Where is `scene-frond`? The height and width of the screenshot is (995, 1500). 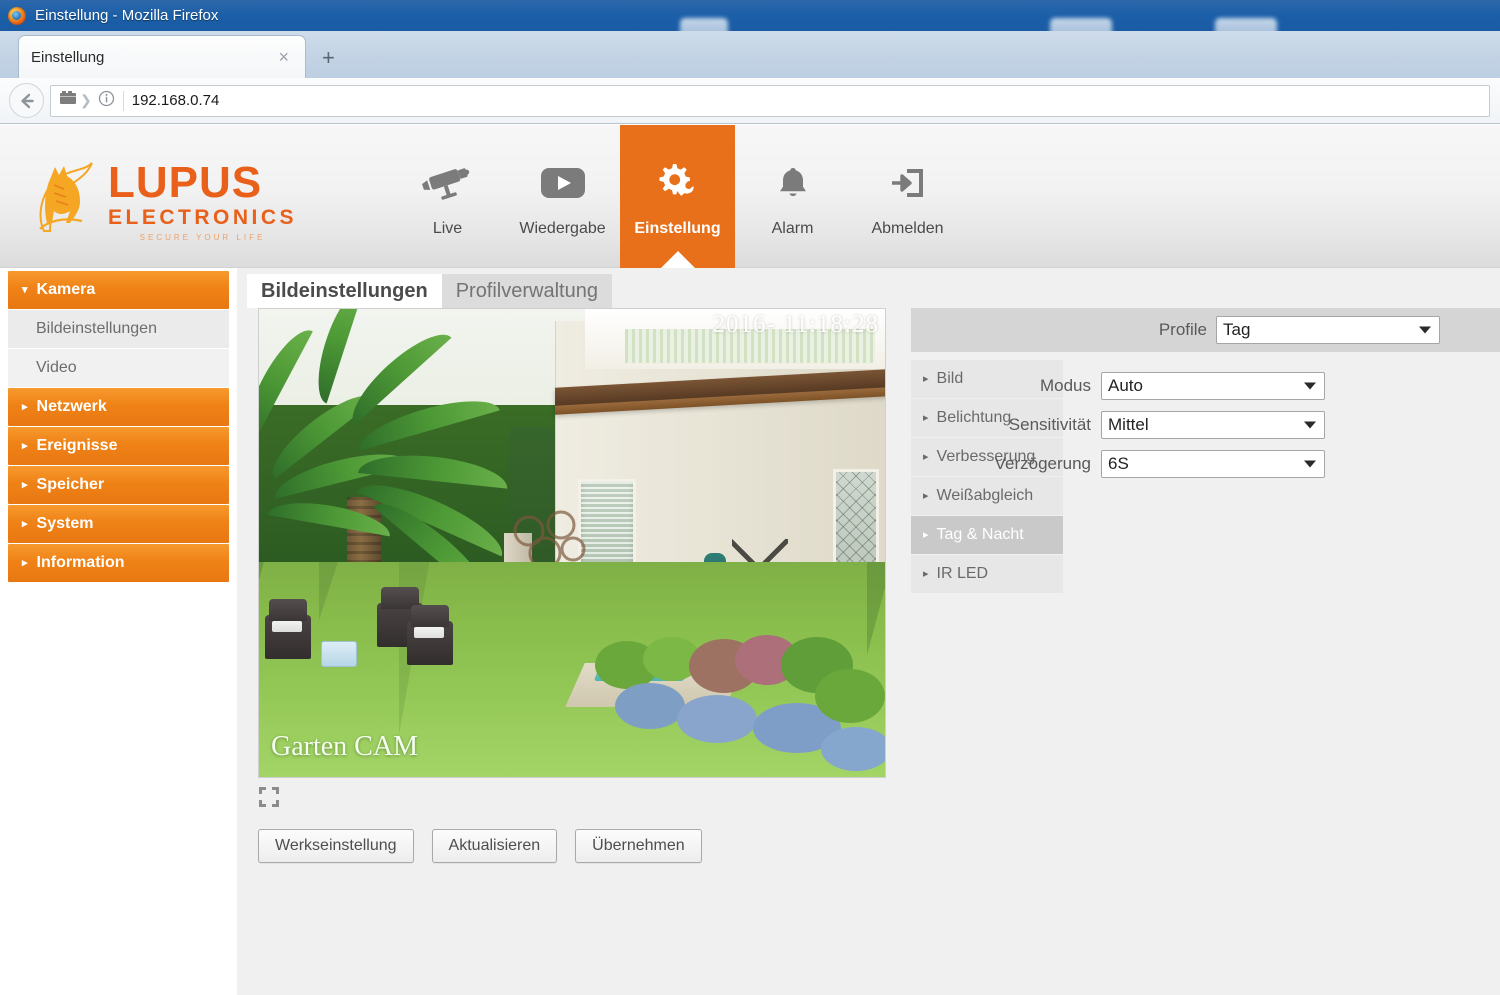 scene-frond is located at coordinates (286, 382).